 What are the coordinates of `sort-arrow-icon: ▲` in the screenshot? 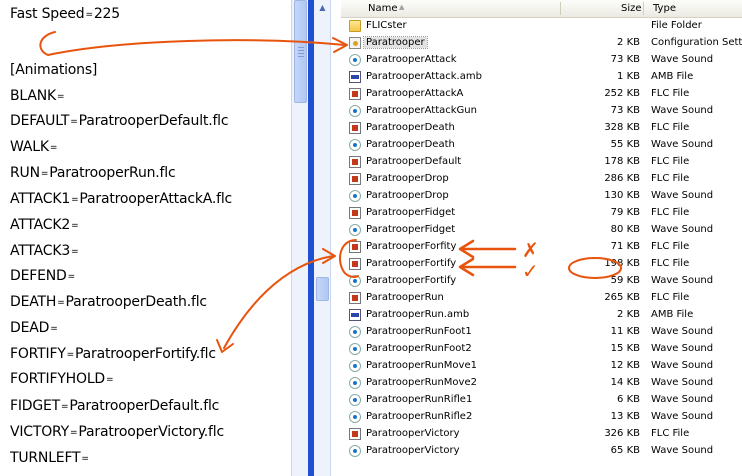 It's located at (402, 7).